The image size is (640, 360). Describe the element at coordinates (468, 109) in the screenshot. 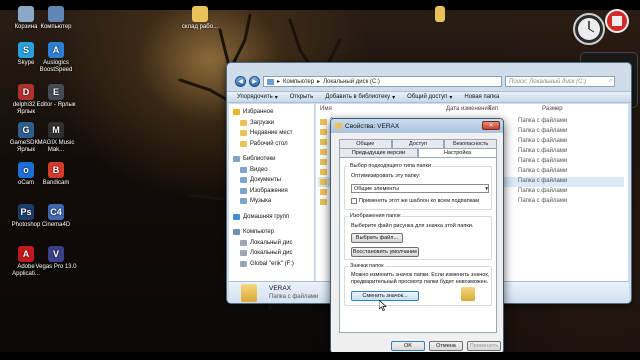

I see `column-header-date: Дата изменения` at that location.